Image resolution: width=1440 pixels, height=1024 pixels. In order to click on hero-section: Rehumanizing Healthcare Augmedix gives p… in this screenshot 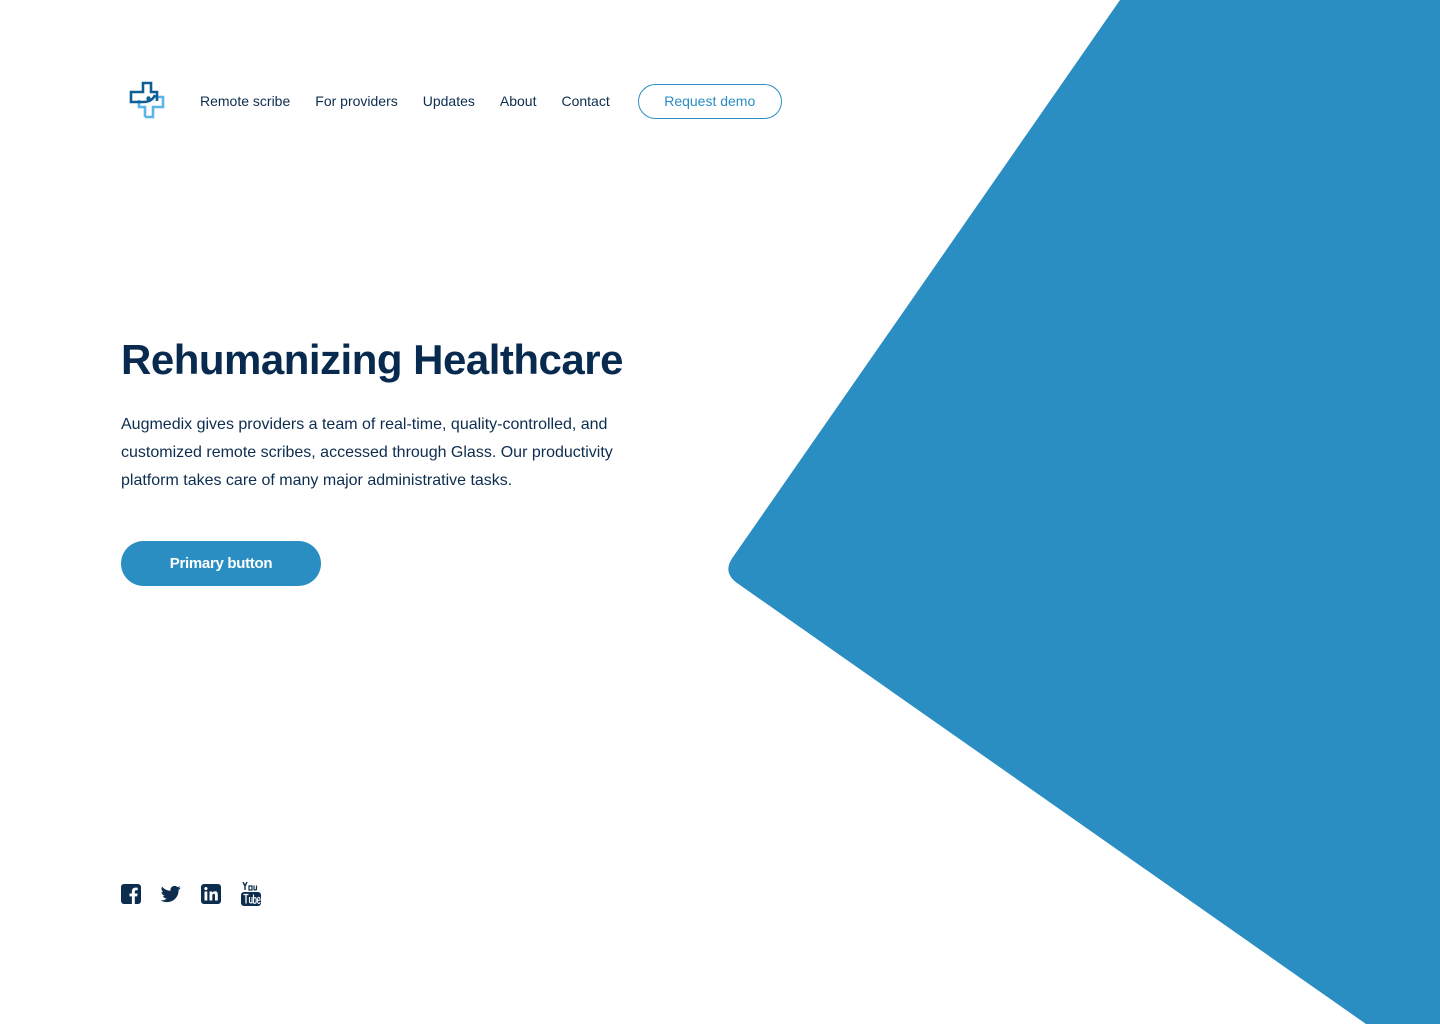, I will do `click(391, 459)`.